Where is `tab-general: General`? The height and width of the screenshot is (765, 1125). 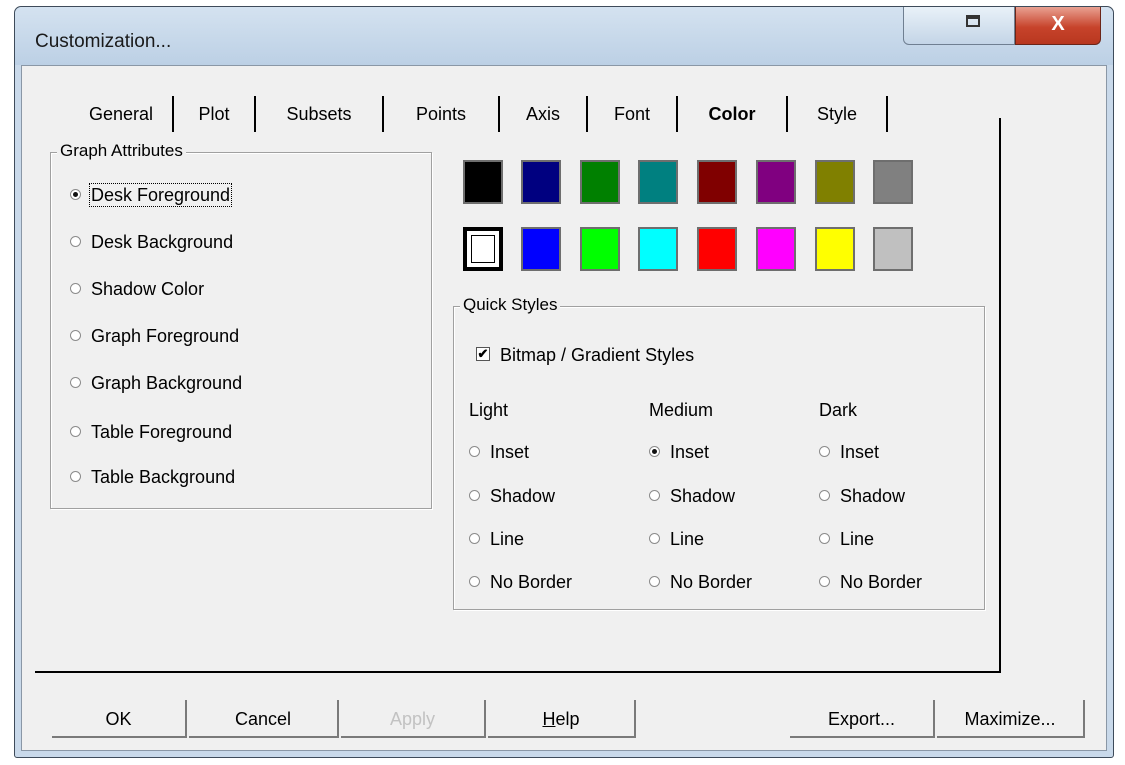 tab-general: General is located at coordinates (122, 114).